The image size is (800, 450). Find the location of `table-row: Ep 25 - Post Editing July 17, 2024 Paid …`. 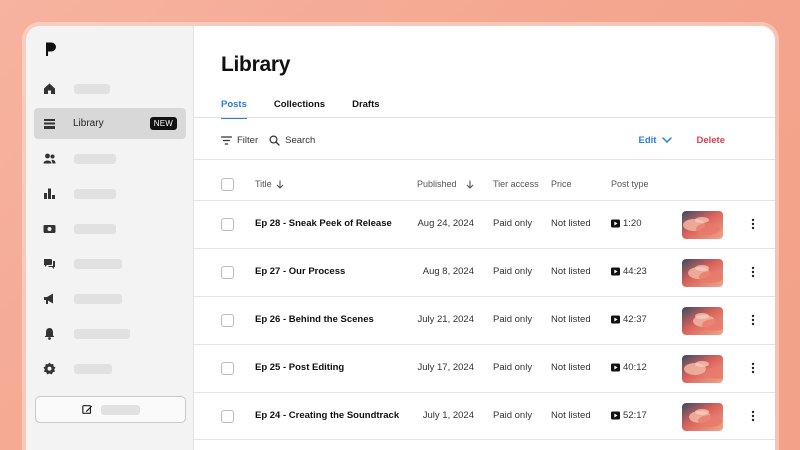

table-row: Ep 25 - Post Editing July 17, 2024 Paid … is located at coordinates (484, 368).